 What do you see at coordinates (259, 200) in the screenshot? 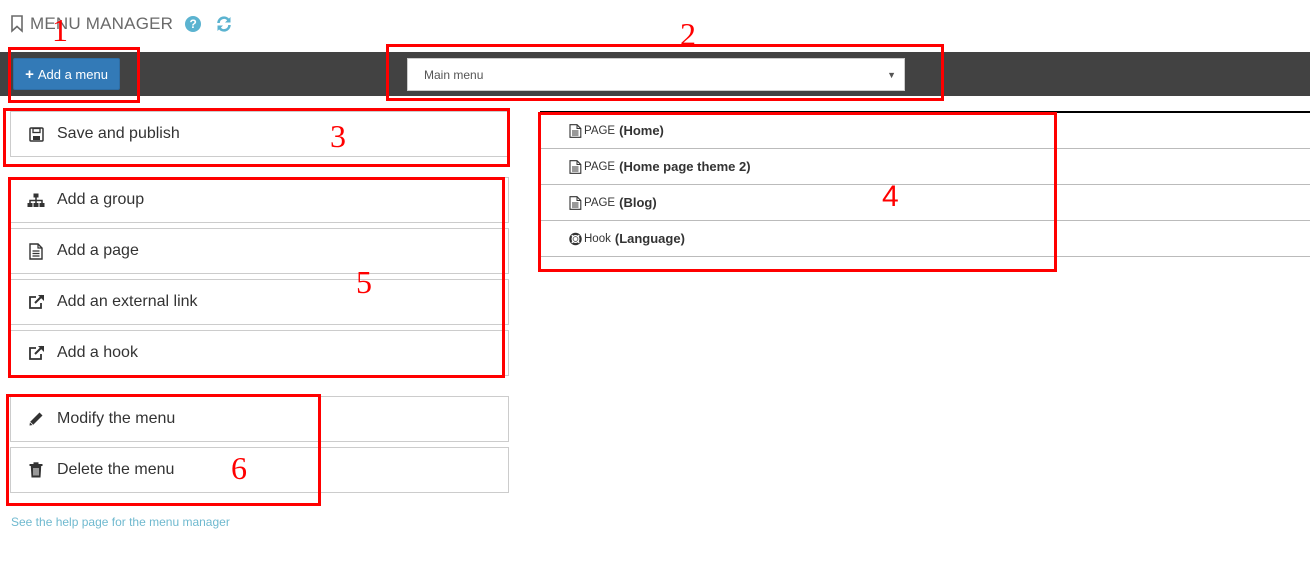
I see `add-group-button: Add a group` at bounding box center [259, 200].